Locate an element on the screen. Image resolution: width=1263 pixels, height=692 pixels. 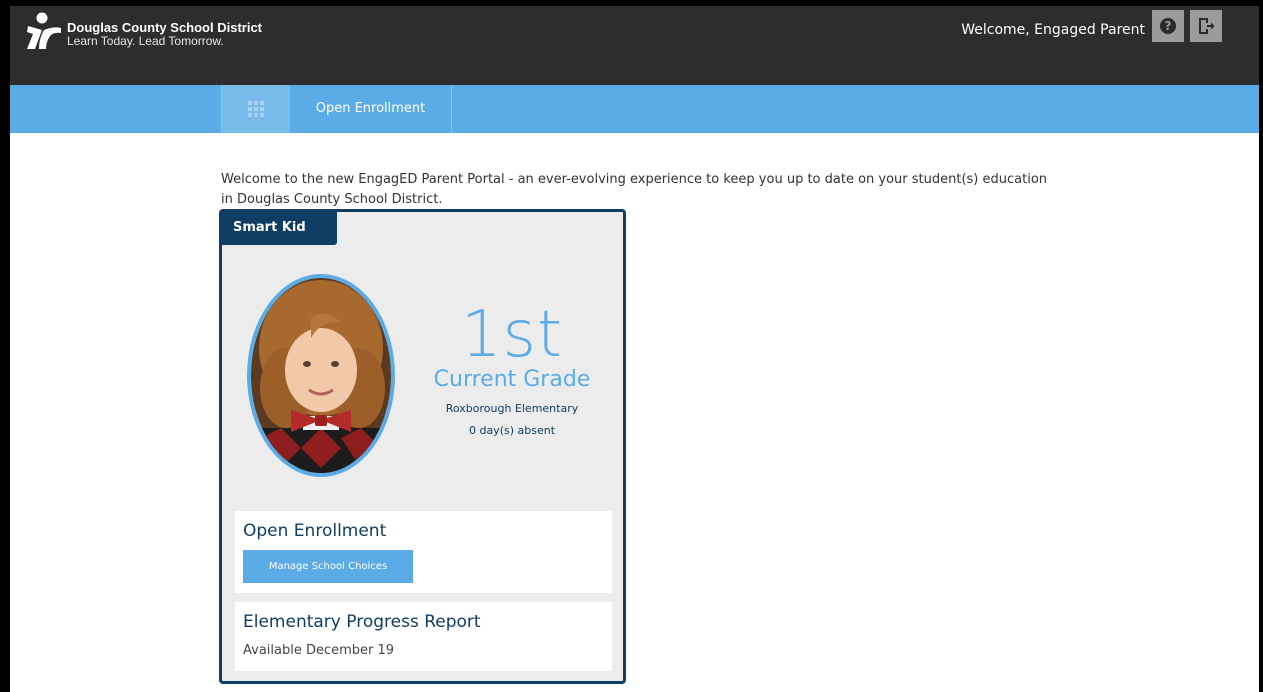
absence-count: 0 day(s) absent is located at coordinates (512, 430).